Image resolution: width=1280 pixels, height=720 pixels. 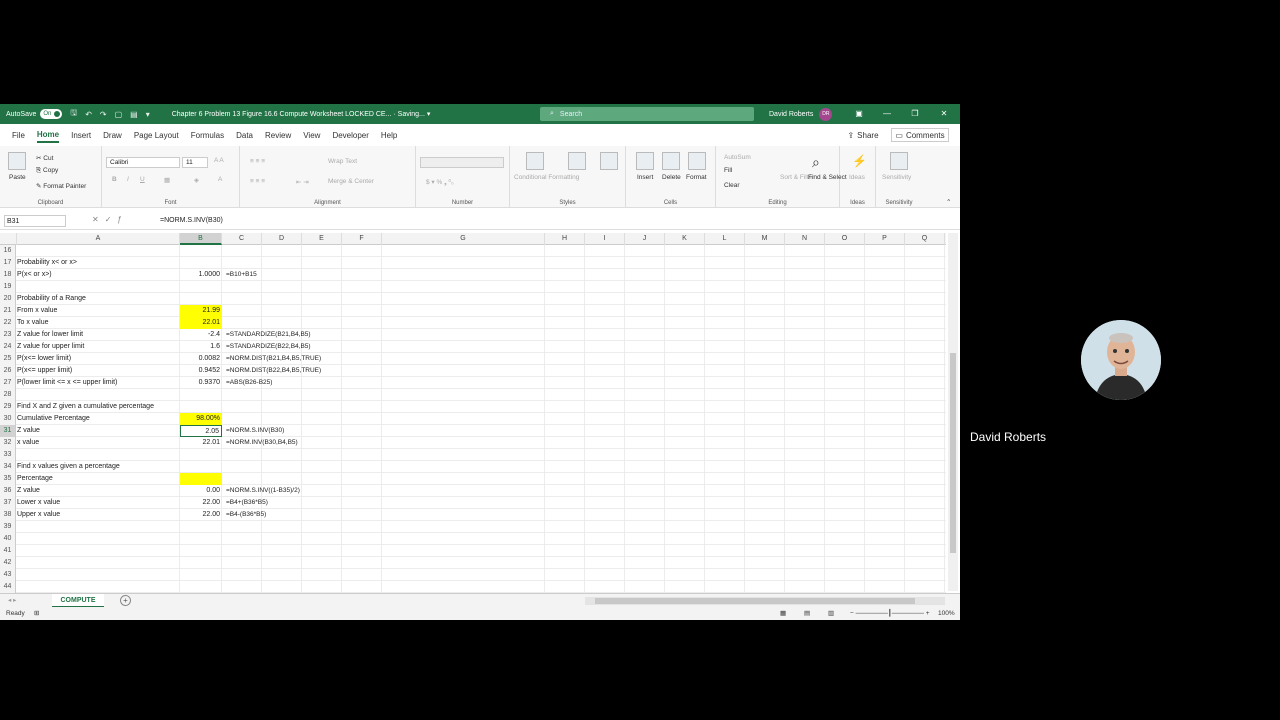 I want to click on column-header-j: J, so click(x=645, y=239).